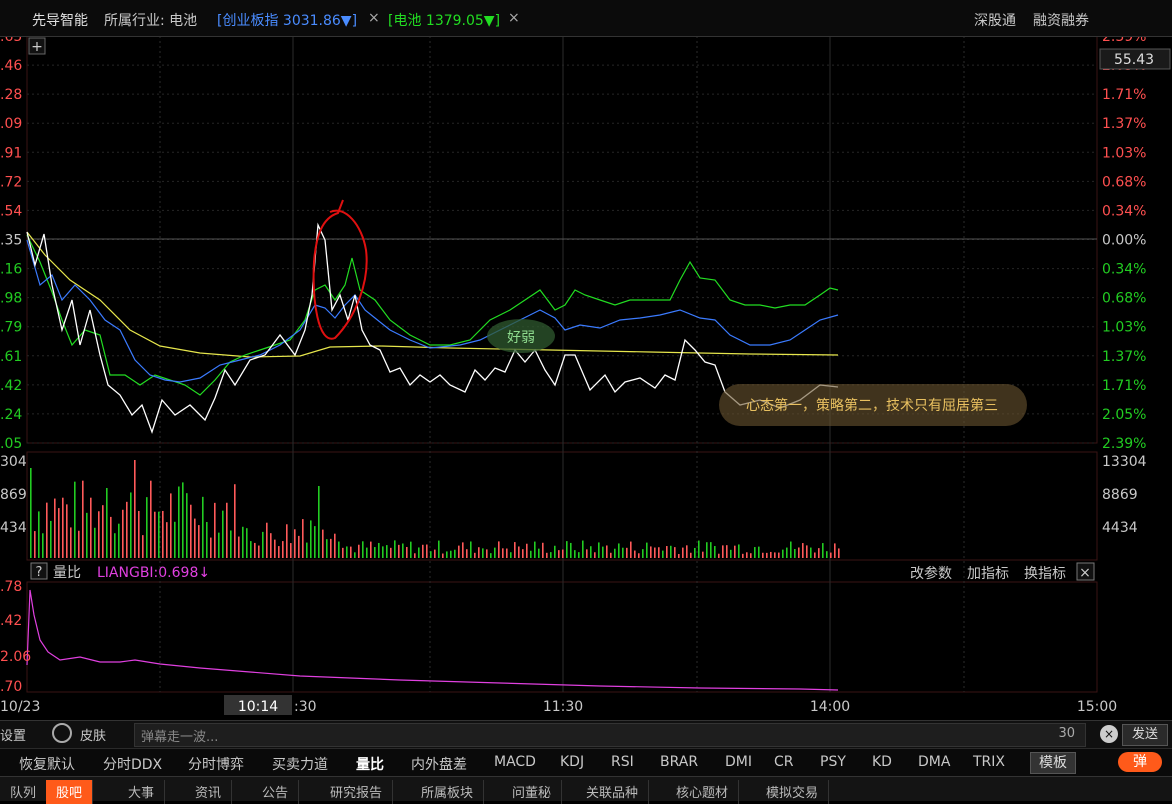 This screenshot has width=1172, height=804. Describe the element at coordinates (357, 792) in the screenshot. I see `tab-research: 研究报告` at that location.